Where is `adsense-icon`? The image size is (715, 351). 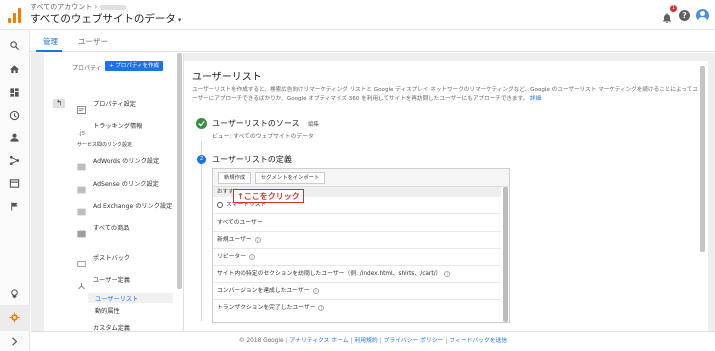 adsense-icon is located at coordinates (81, 186).